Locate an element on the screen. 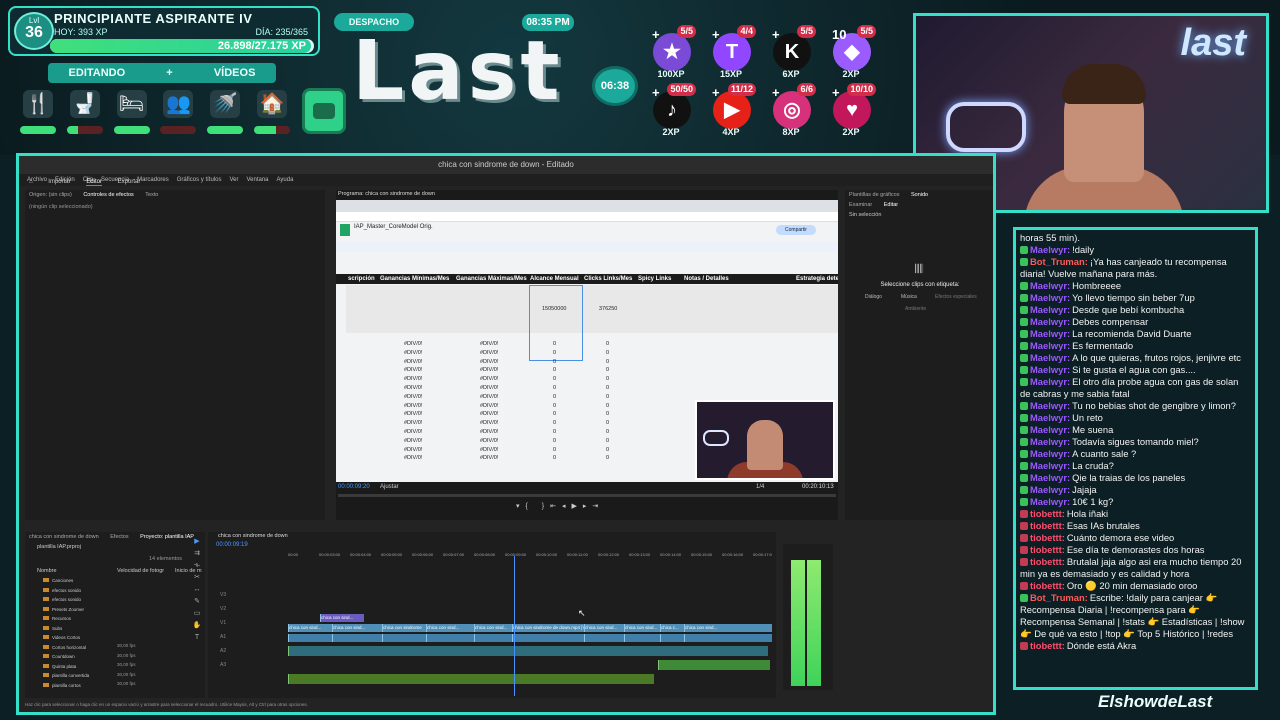  tab-exportar: Exportar is located at coordinates (129, 182).